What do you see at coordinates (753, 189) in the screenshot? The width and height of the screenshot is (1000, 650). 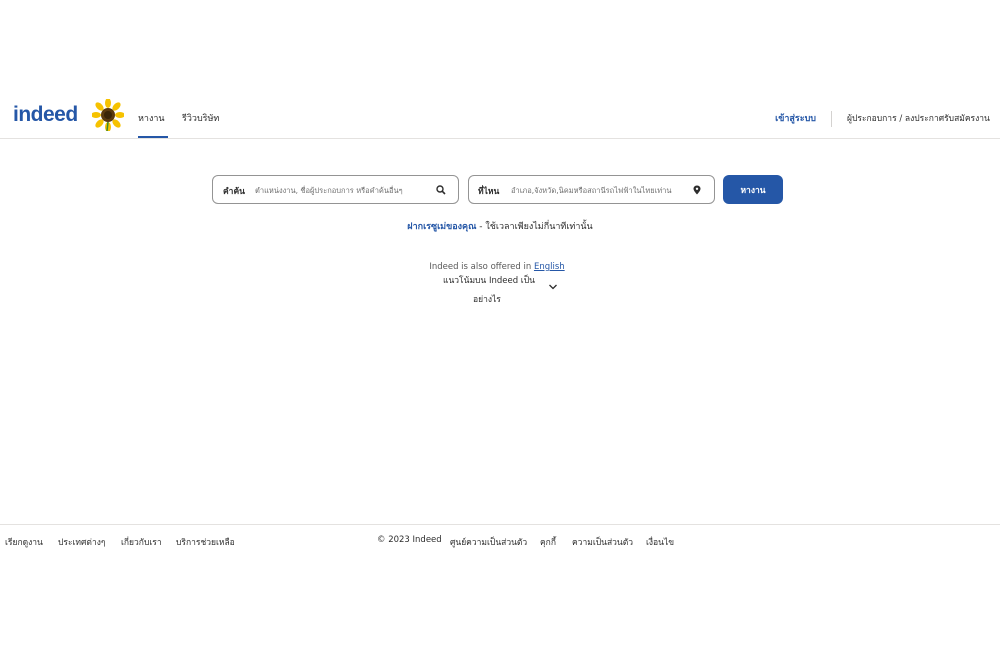 I see `find-jobs-button: หางาน` at bounding box center [753, 189].